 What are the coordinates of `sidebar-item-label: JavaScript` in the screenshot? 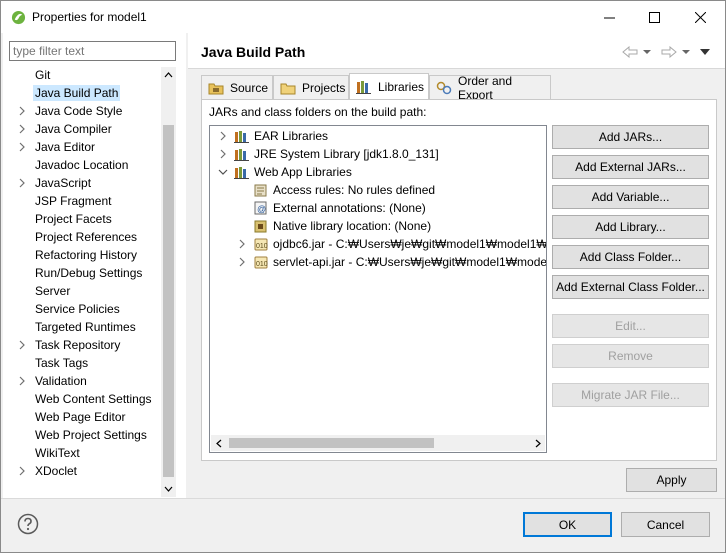 It's located at (63, 183).